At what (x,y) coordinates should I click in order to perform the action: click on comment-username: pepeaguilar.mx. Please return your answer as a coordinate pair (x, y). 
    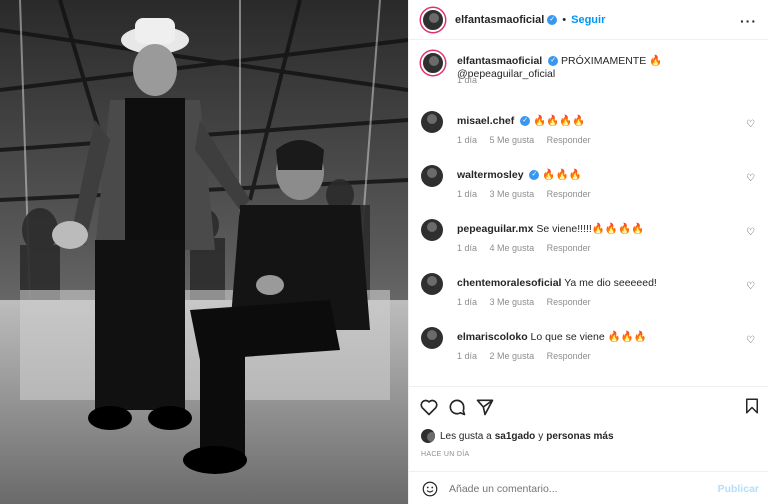
    Looking at the image, I should click on (495, 229).